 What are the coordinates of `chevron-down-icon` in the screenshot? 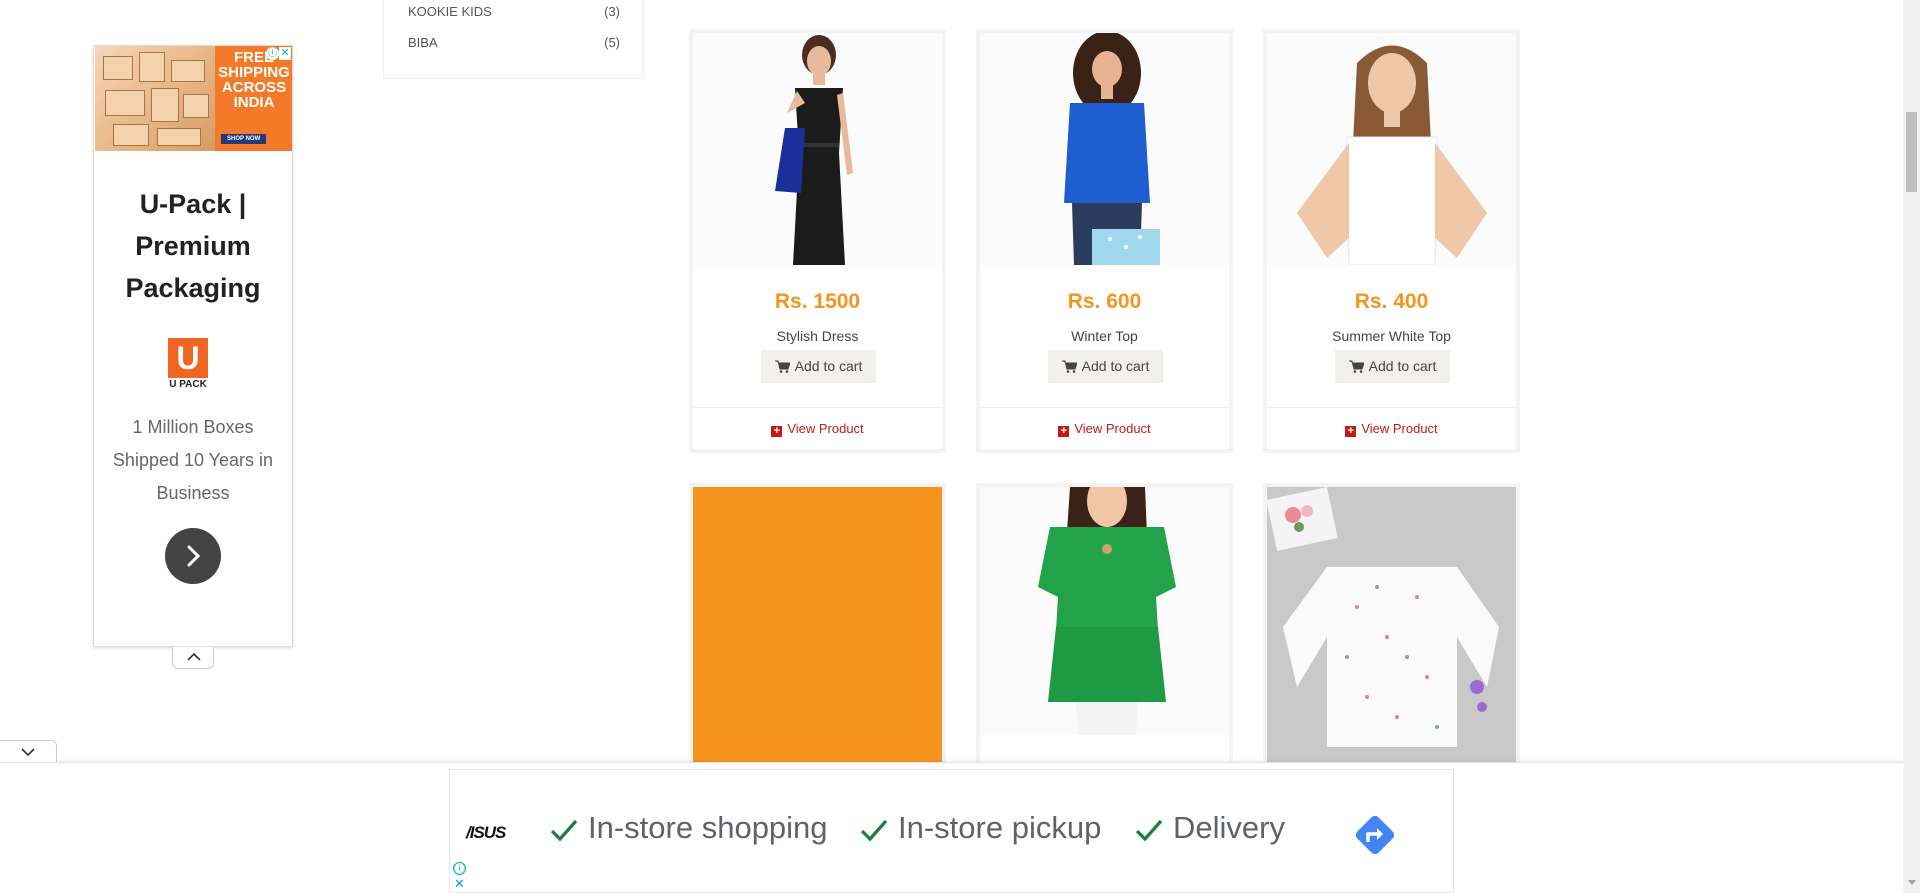 It's located at (28, 752).